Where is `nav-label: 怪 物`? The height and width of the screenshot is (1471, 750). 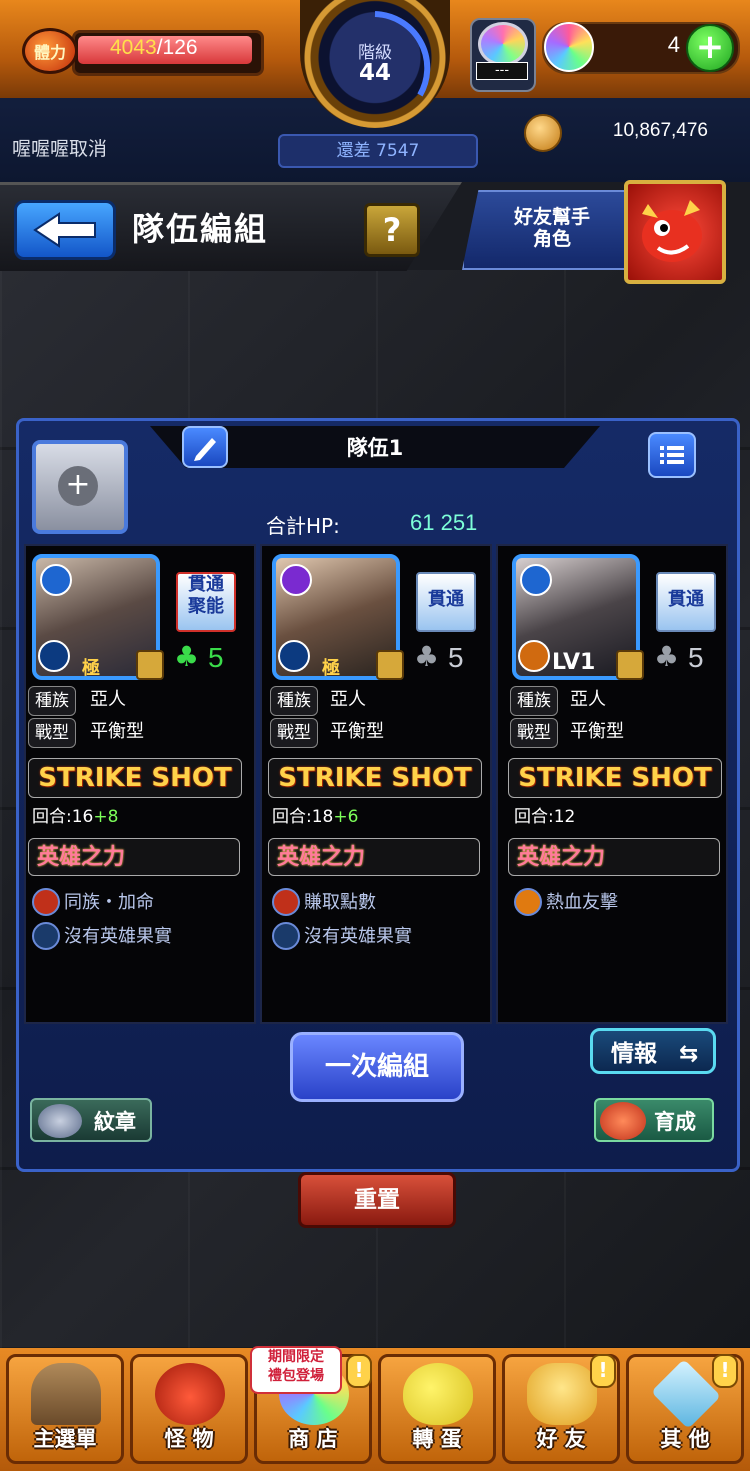 nav-label: 怪 物 is located at coordinates (189, 1439).